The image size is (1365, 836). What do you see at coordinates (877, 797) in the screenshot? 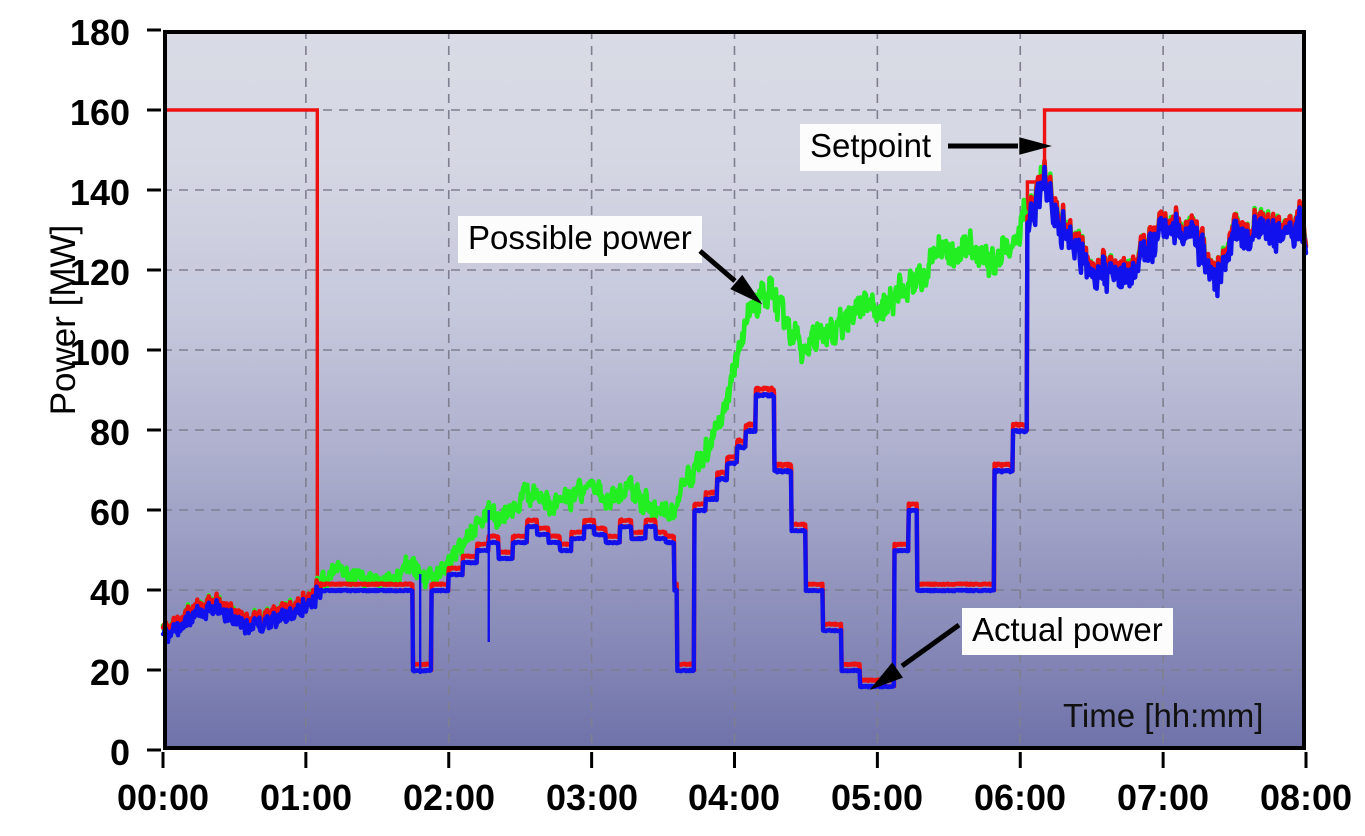
I see `x-tick-label: 05:00` at bounding box center [877, 797].